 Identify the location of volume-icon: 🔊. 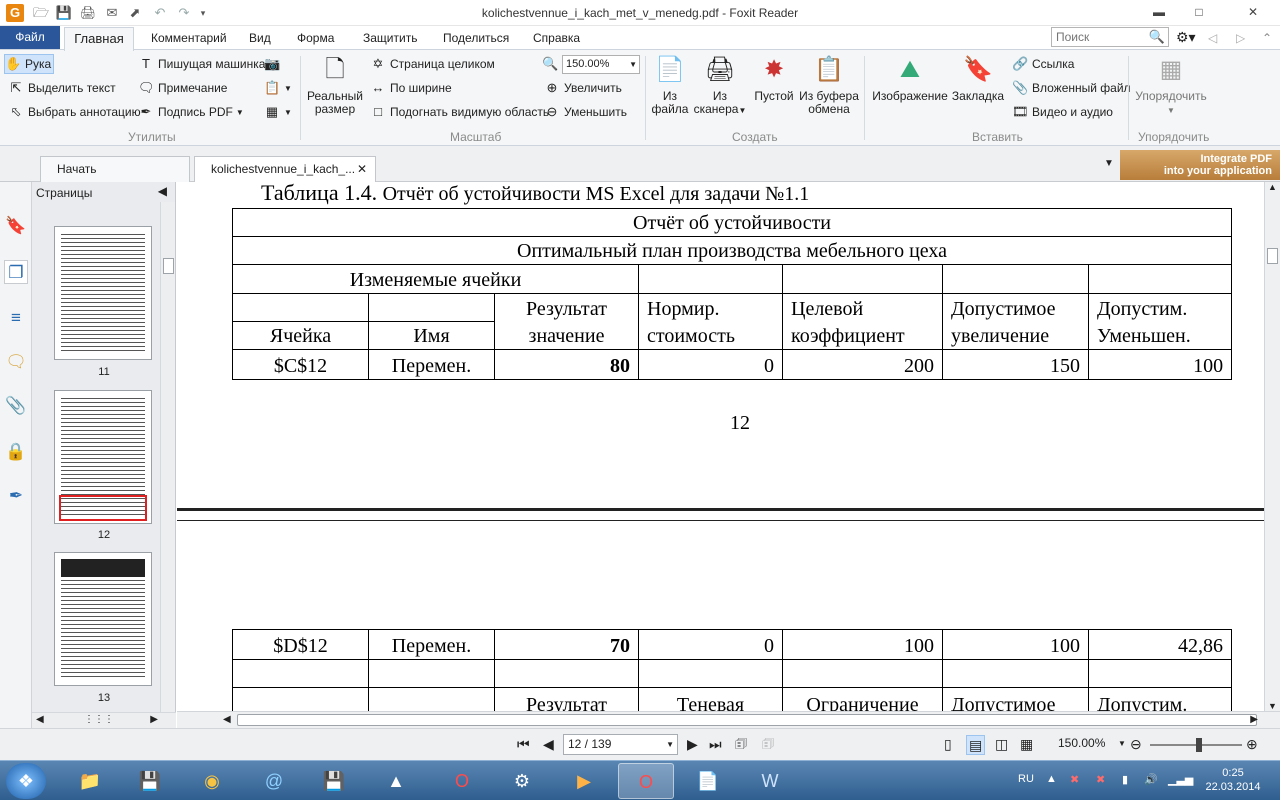
(1151, 779).